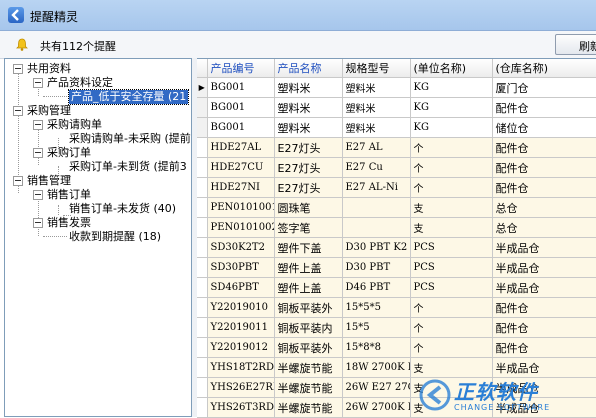 Image resolution: width=596 pixels, height=418 pixels. What do you see at coordinates (240, 68) in the screenshot?
I see `column-header-product-code: 产品编号` at bounding box center [240, 68].